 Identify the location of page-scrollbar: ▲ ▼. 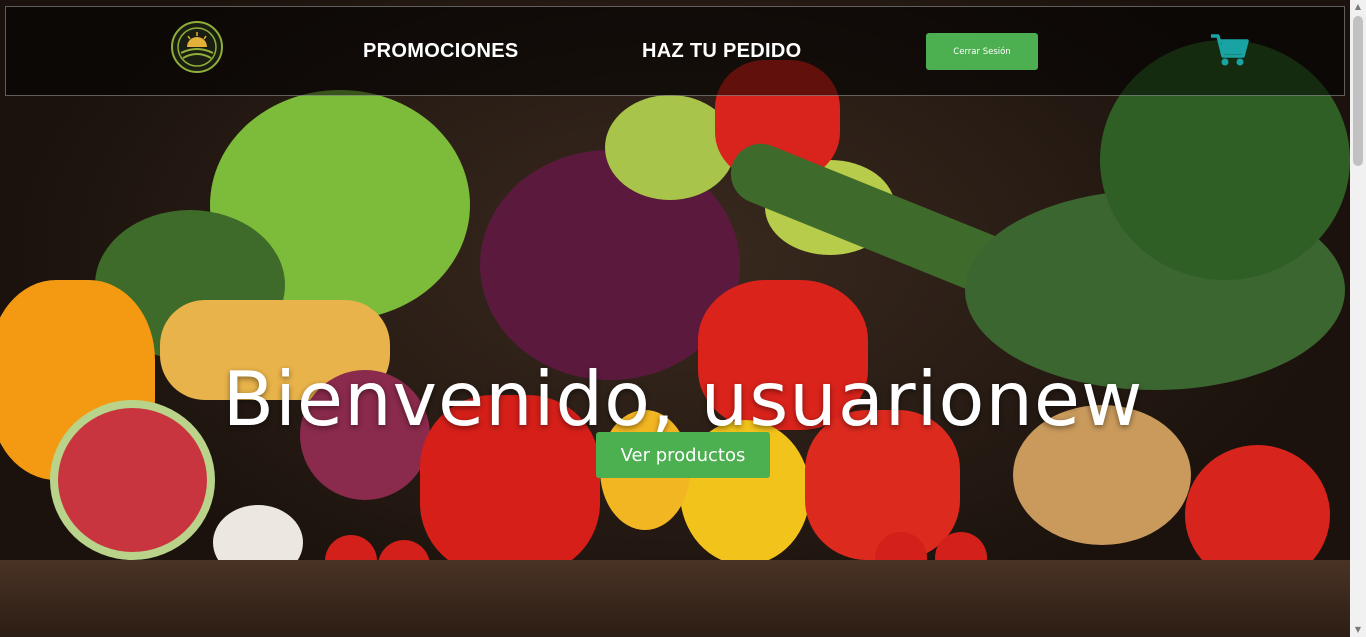
(1358, 318).